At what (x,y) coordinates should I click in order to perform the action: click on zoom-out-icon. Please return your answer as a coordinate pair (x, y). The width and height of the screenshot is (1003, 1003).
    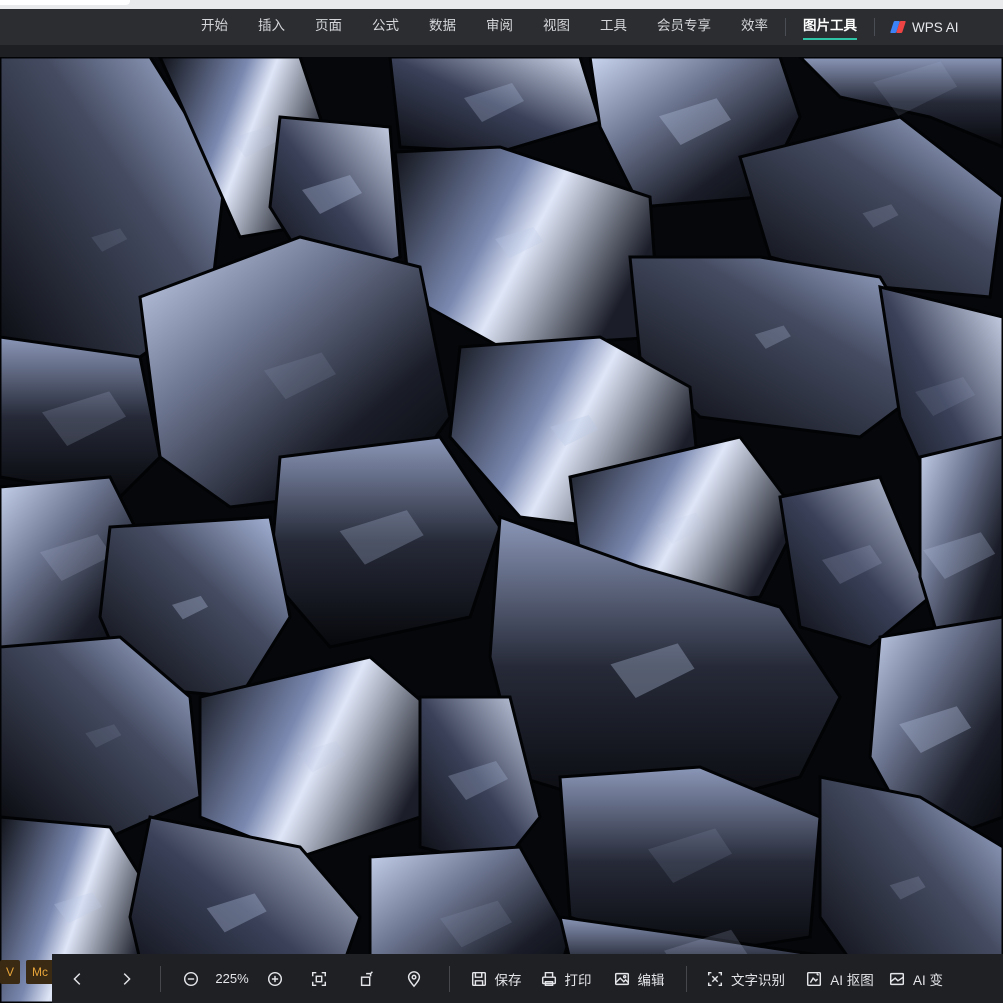
    Looking at the image, I should click on (191, 979).